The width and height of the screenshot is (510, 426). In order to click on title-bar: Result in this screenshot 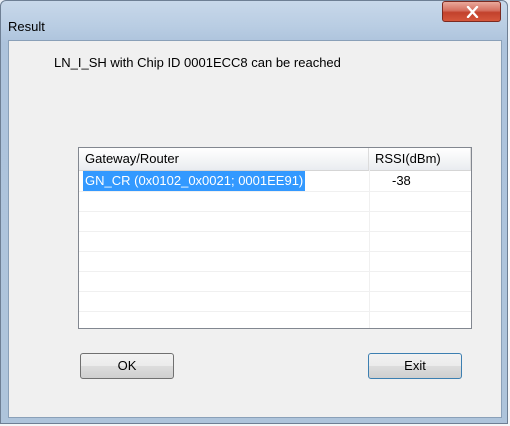, I will do `click(255, 17)`.